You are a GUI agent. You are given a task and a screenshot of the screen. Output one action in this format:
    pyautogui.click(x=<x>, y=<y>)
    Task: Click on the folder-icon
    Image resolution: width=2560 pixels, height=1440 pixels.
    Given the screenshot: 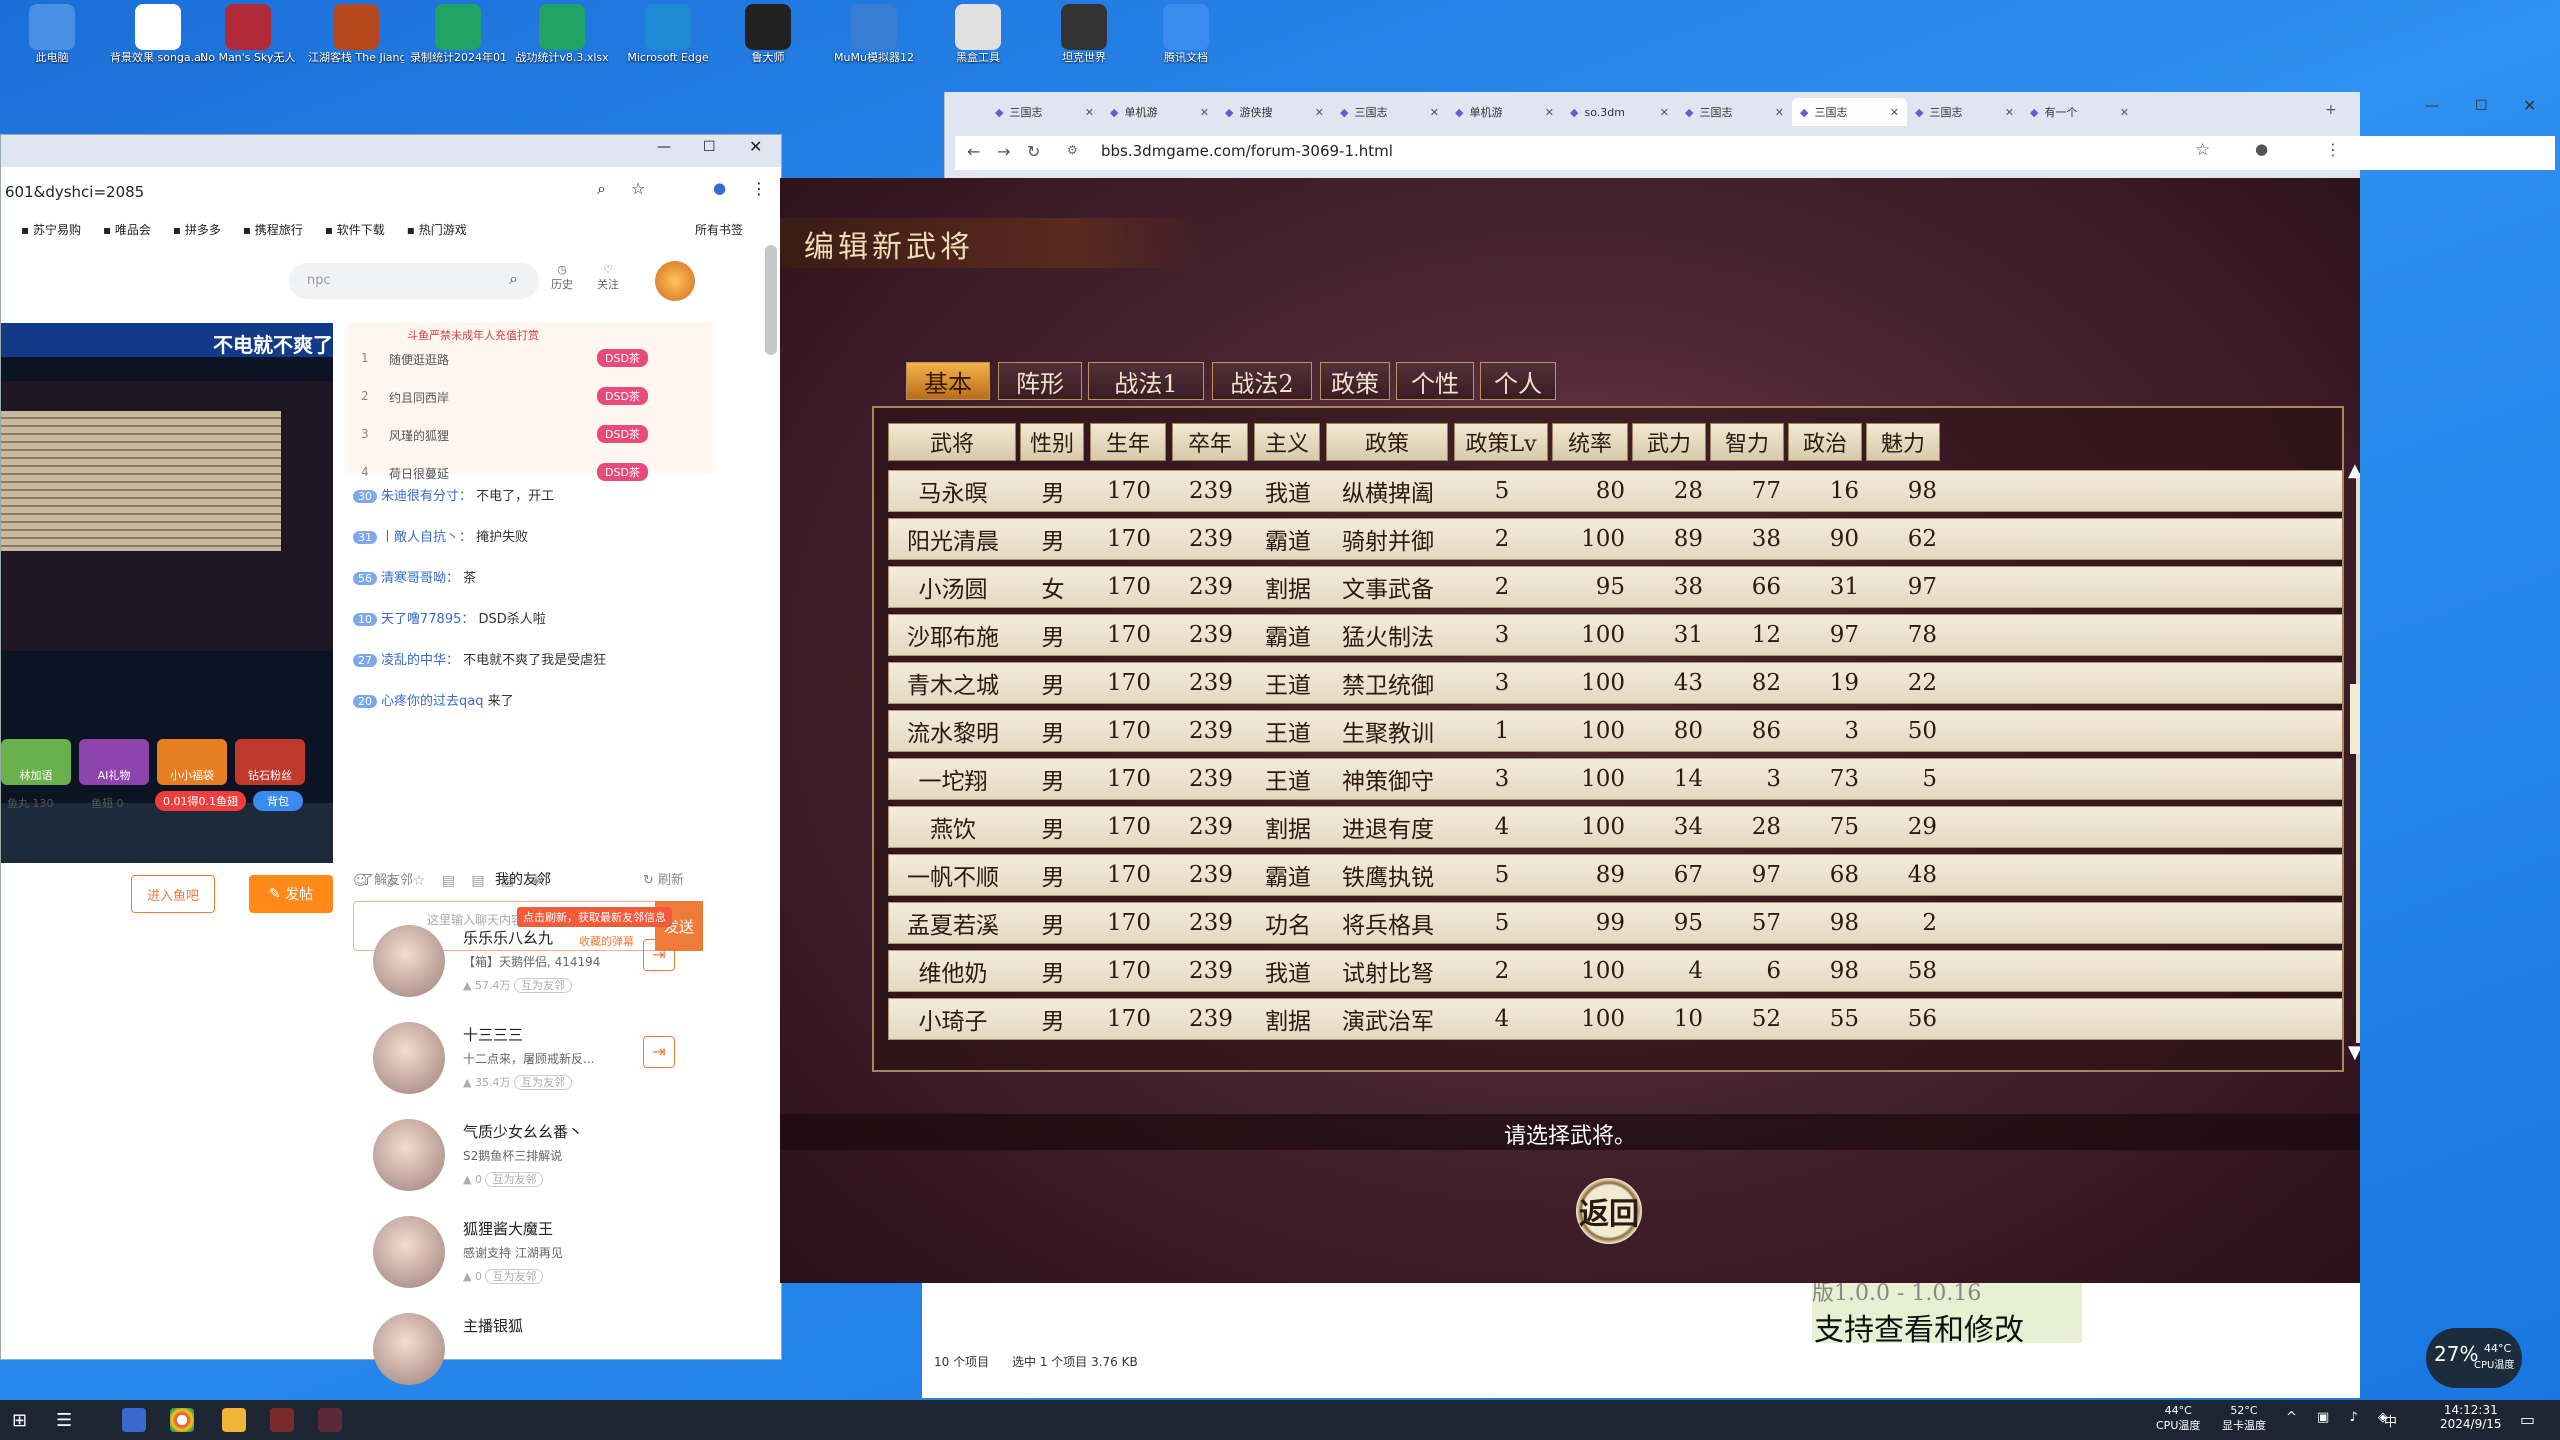 What is the action you would take?
    pyautogui.click(x=234, y=1420)
    